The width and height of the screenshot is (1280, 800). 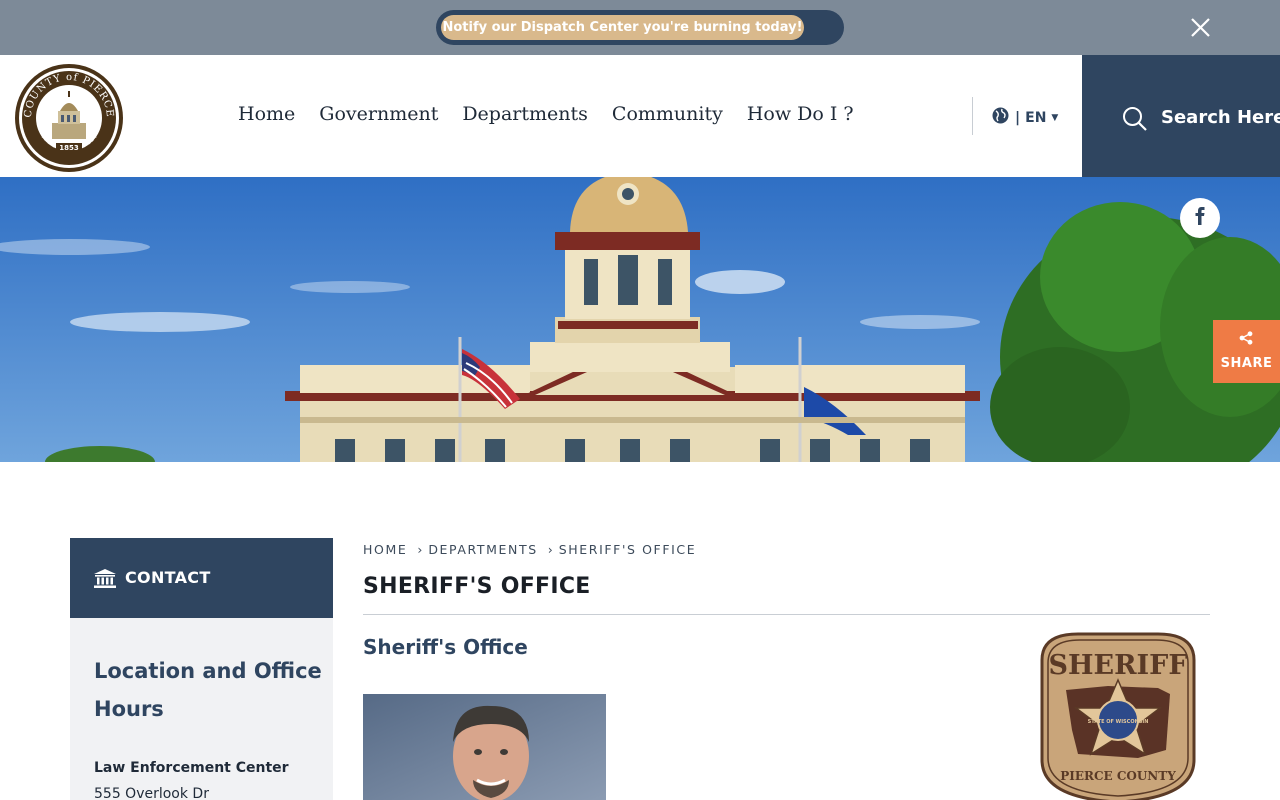 I want to click on share-label: SHARE, so click(x=1246, y=363).